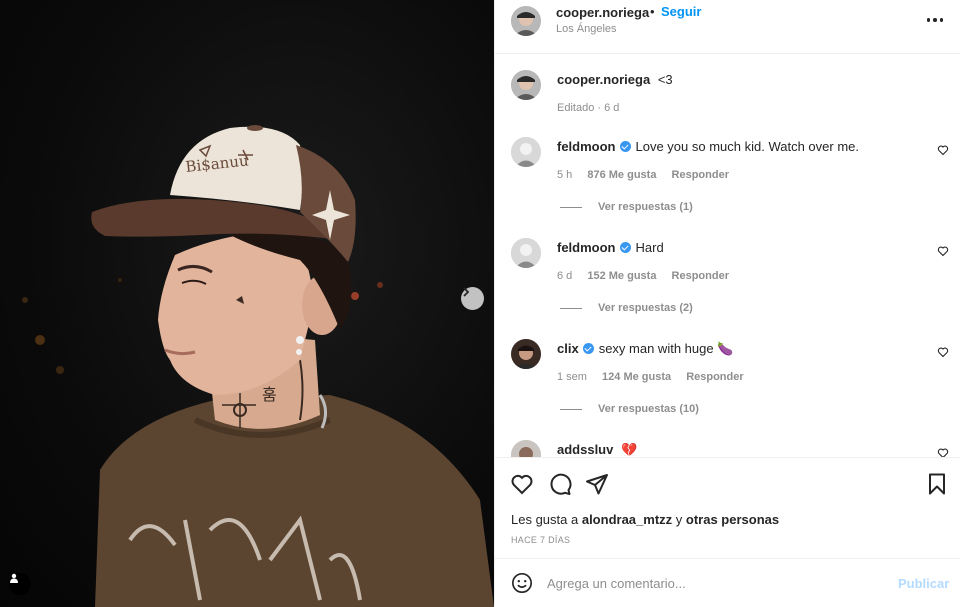 The width and height of the screenshot is (960, 607). I want to click on post-location: Los Ángeles, so click(586, 29).